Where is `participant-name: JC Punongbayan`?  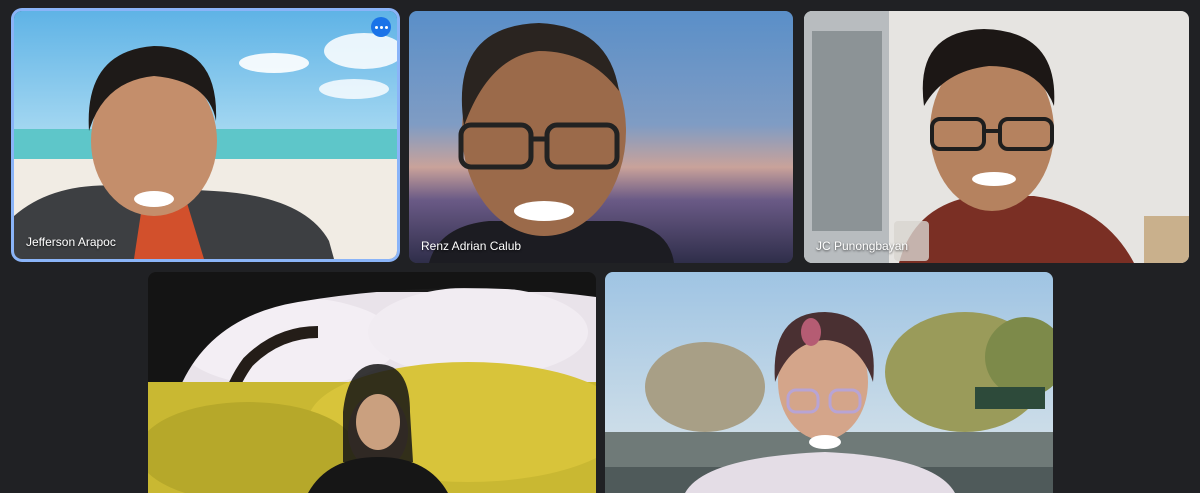 participant-name: JC Punongbayan is located at coordinates (862, 246).